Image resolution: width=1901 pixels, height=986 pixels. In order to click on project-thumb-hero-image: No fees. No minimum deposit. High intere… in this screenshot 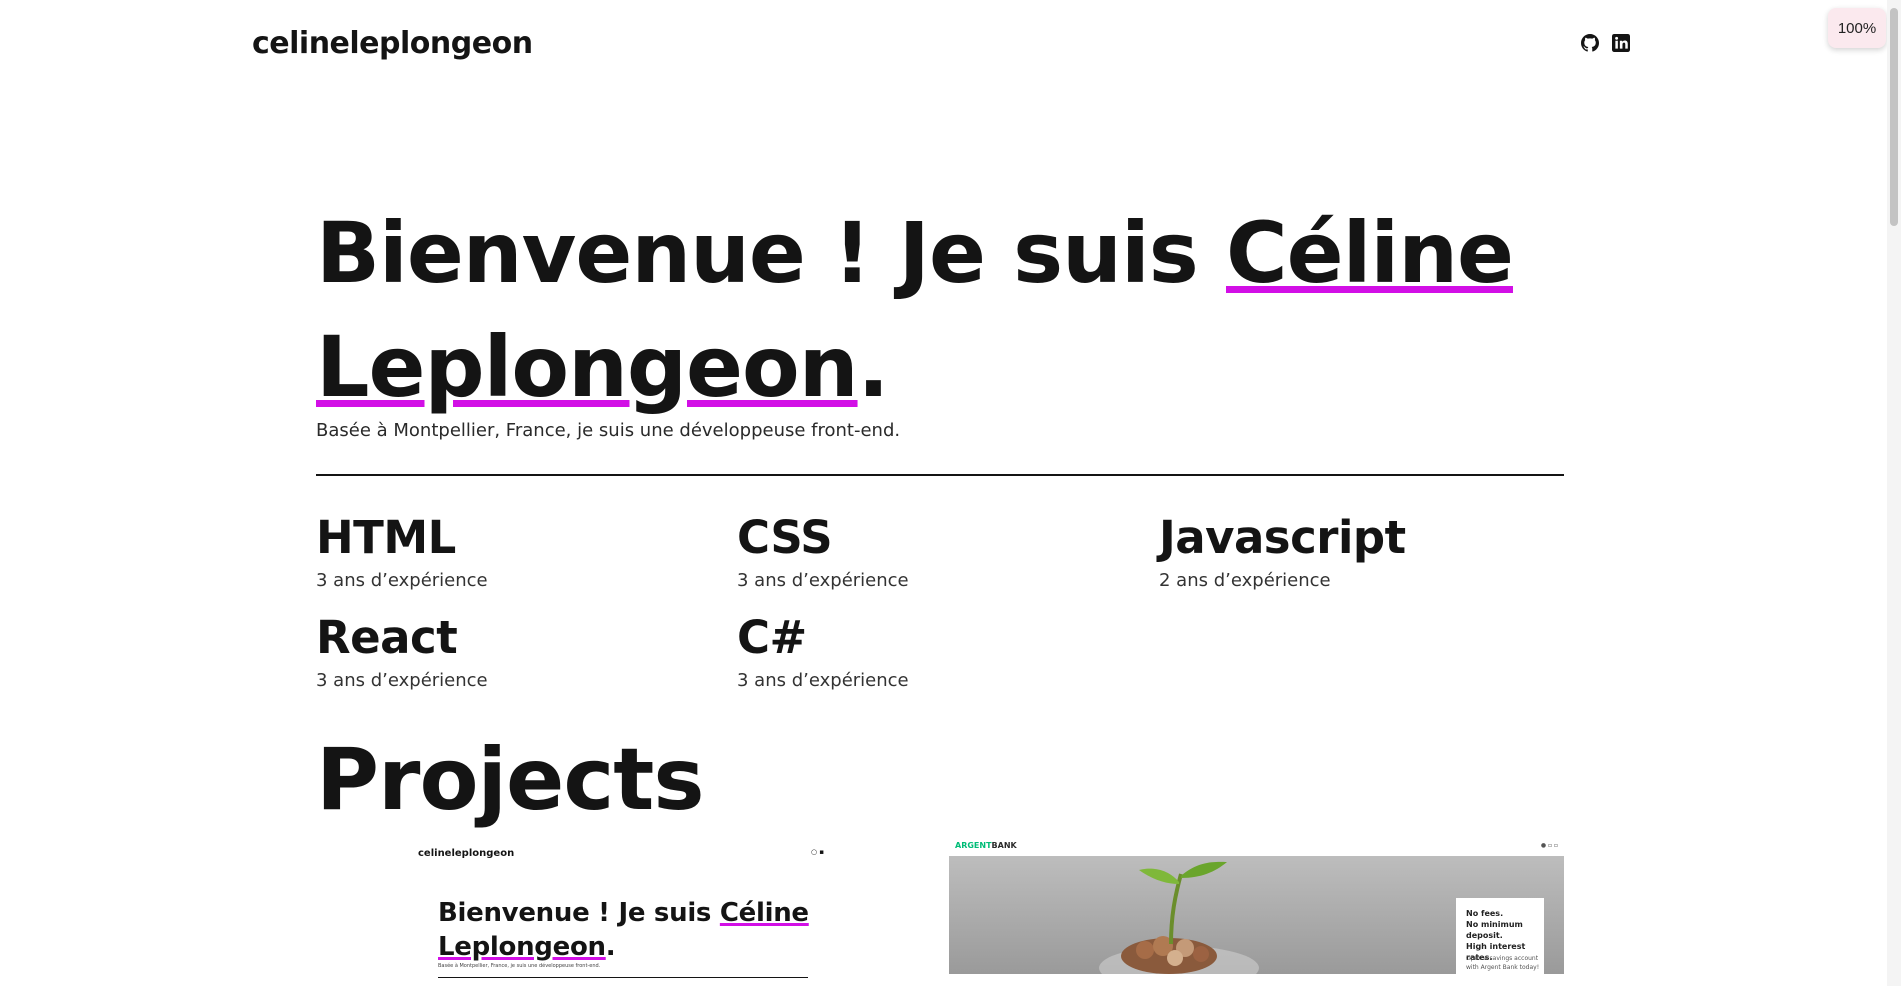, I will do `click(1256, 915)`.